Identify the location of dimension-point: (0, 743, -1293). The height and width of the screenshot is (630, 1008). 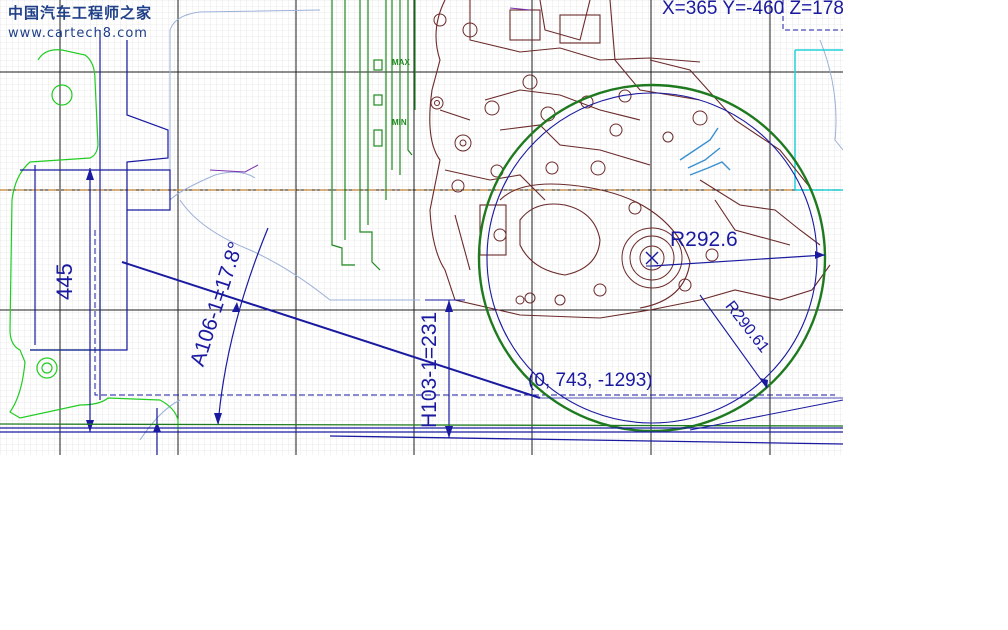
(590, 380).